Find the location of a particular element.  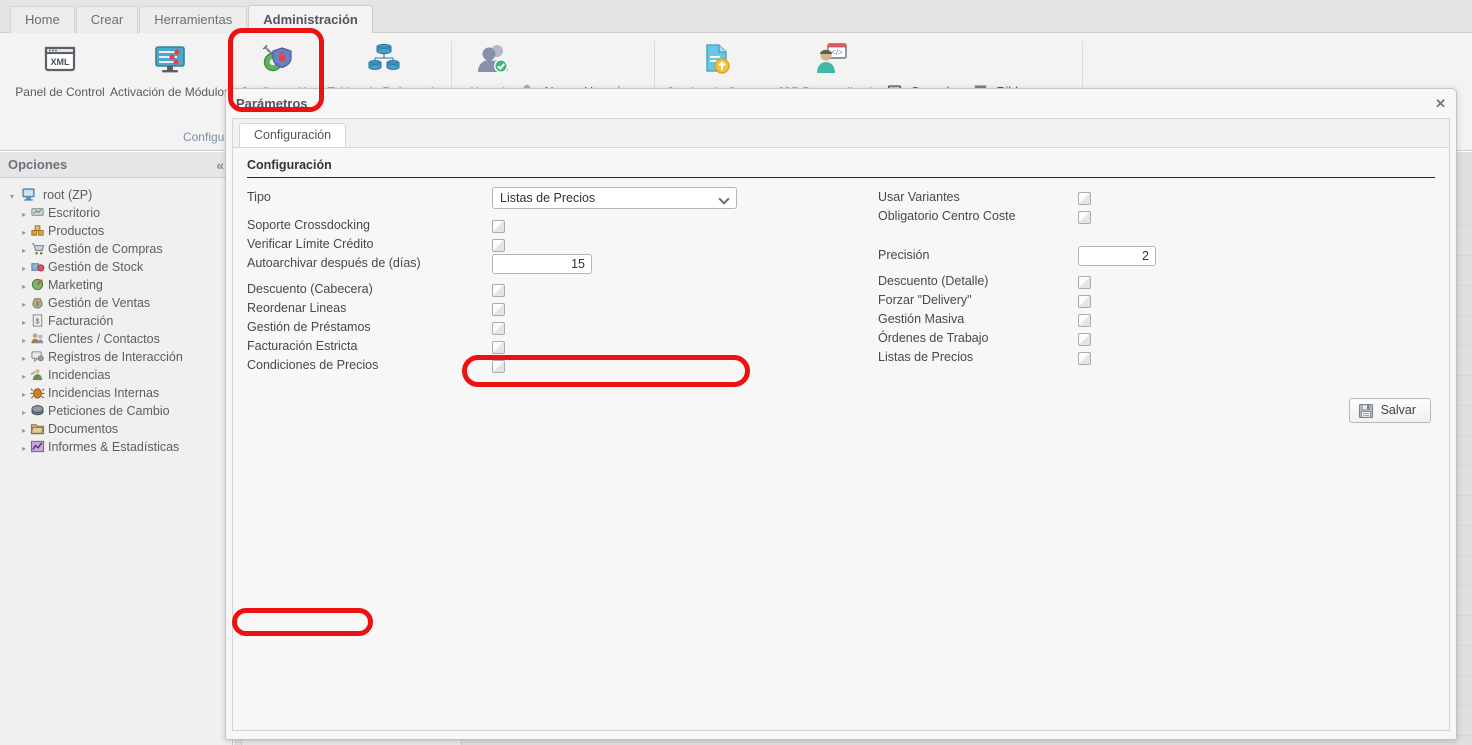

sidebar-item-incidencias-internas: ▸ Incidencias Internas is located at coordinates (116, 393).